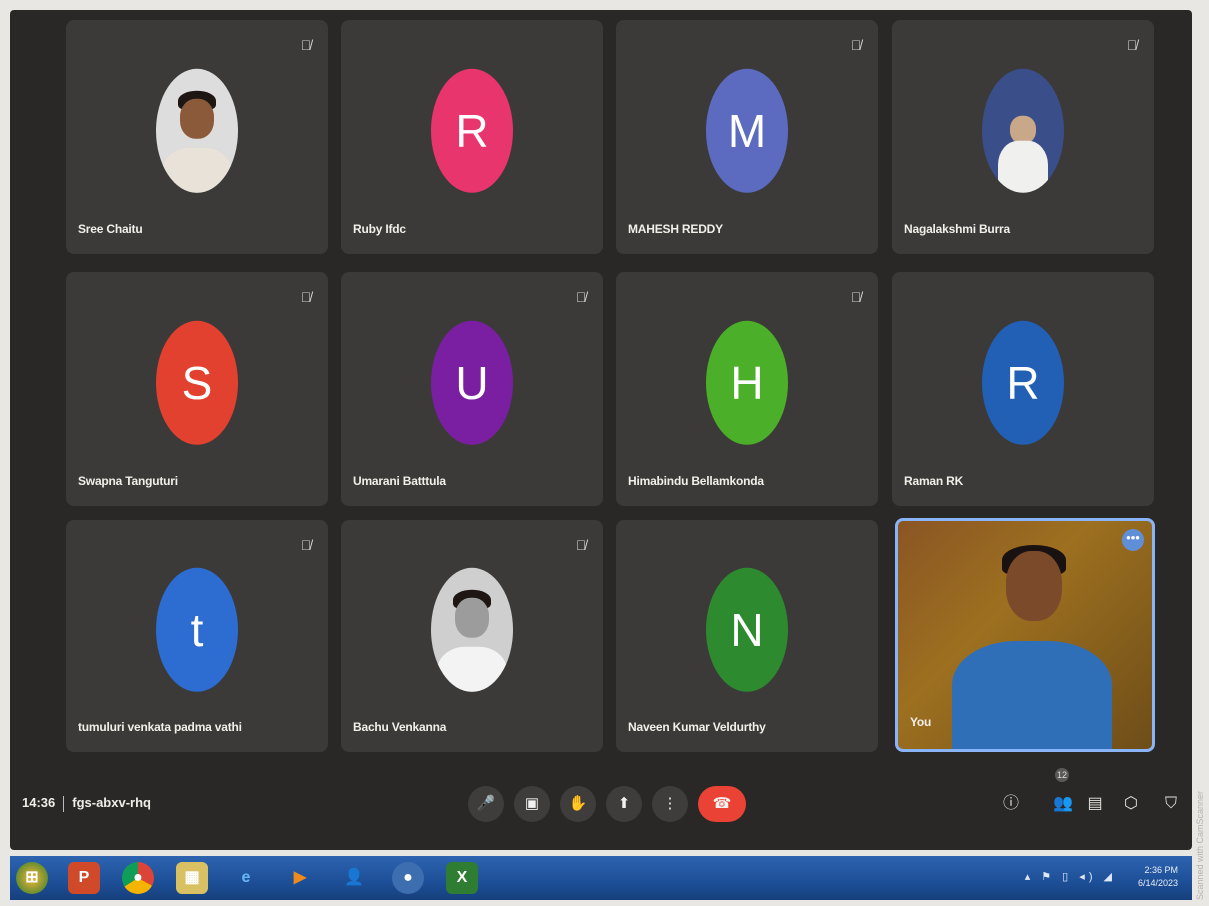 The image size is (1209, 906). Describe the element at coordinates (354, 878) in the screenshot. I see `users-icon: 👤` at that location.